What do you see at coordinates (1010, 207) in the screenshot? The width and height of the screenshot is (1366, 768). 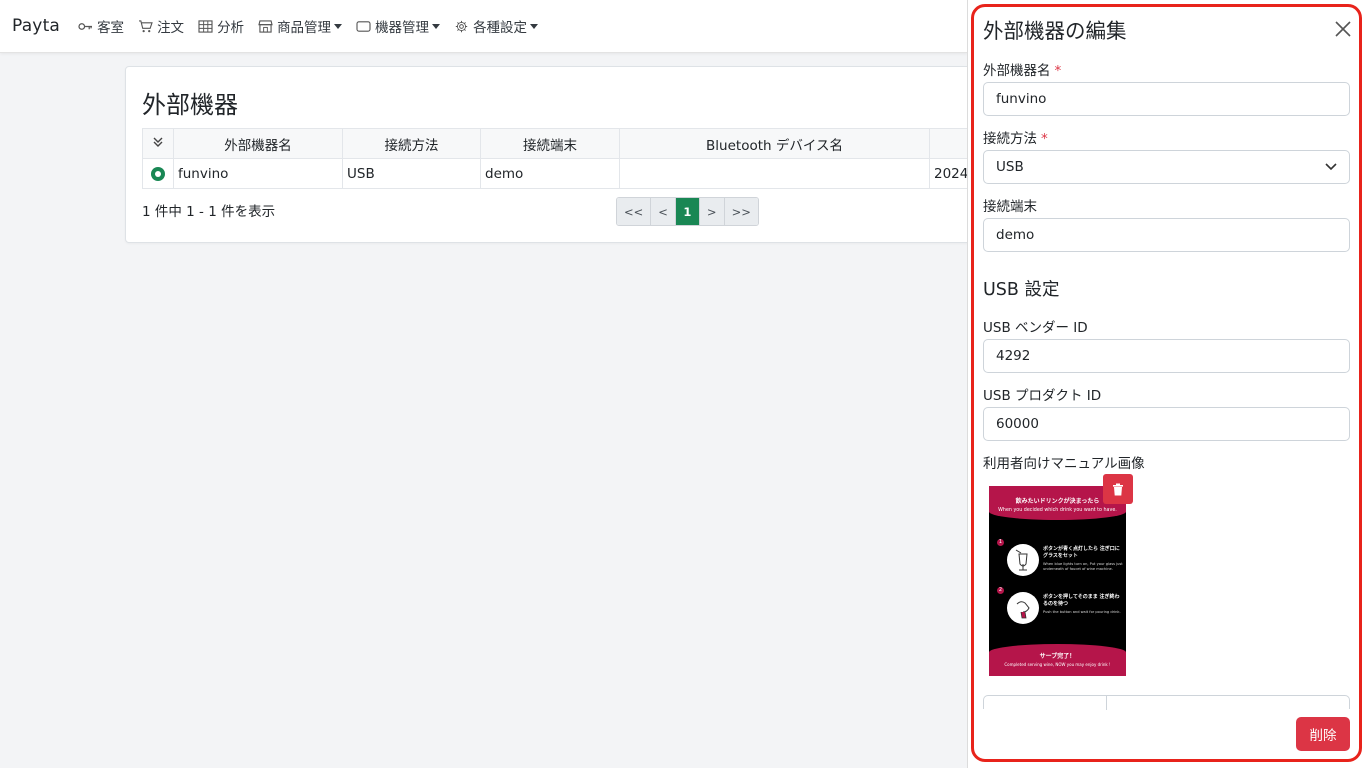 I see `terminal-label: 接続端末` at bounding box center [1010, 207].